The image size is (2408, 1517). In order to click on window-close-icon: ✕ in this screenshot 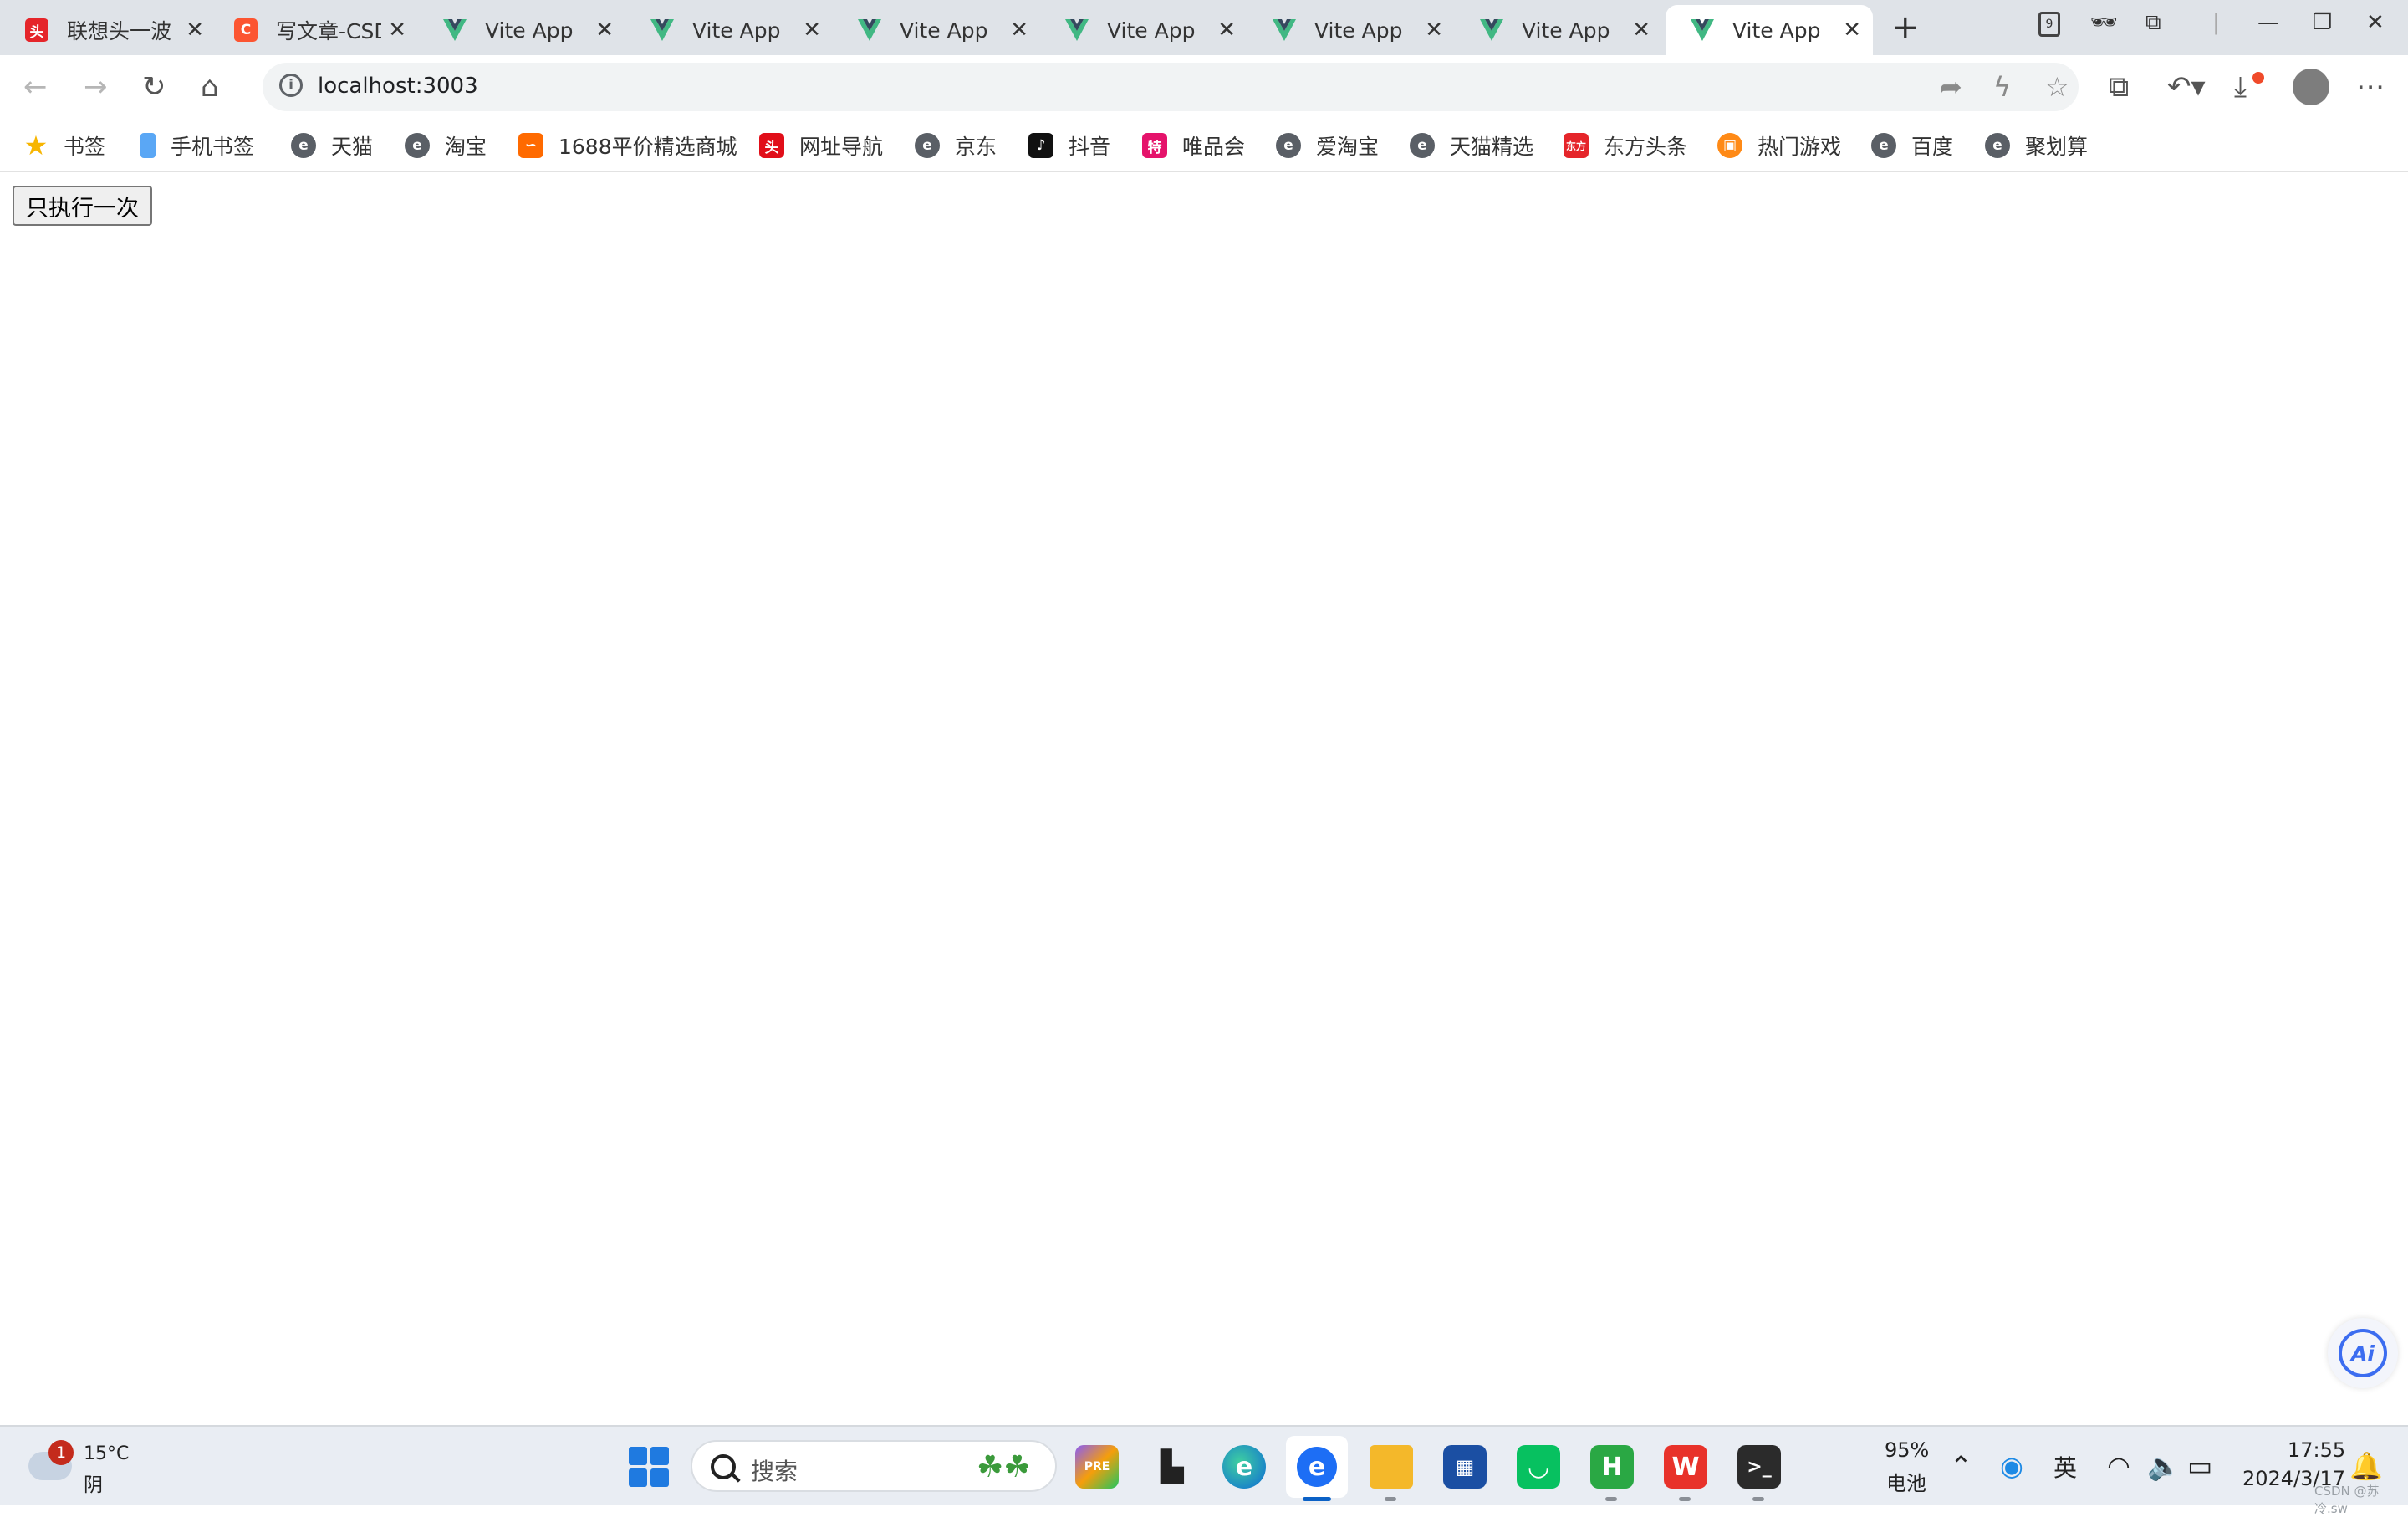, I will do `click(2376, 22)`.